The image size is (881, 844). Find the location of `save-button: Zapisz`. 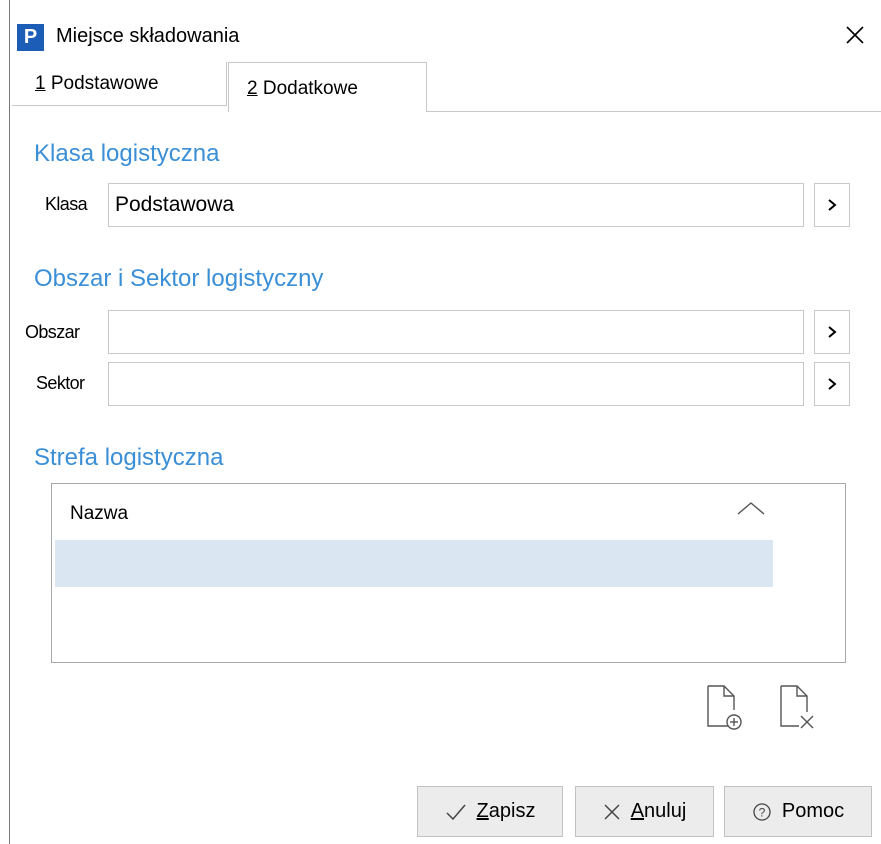

save-button: Zapisz is located at coordinates (490, 811).